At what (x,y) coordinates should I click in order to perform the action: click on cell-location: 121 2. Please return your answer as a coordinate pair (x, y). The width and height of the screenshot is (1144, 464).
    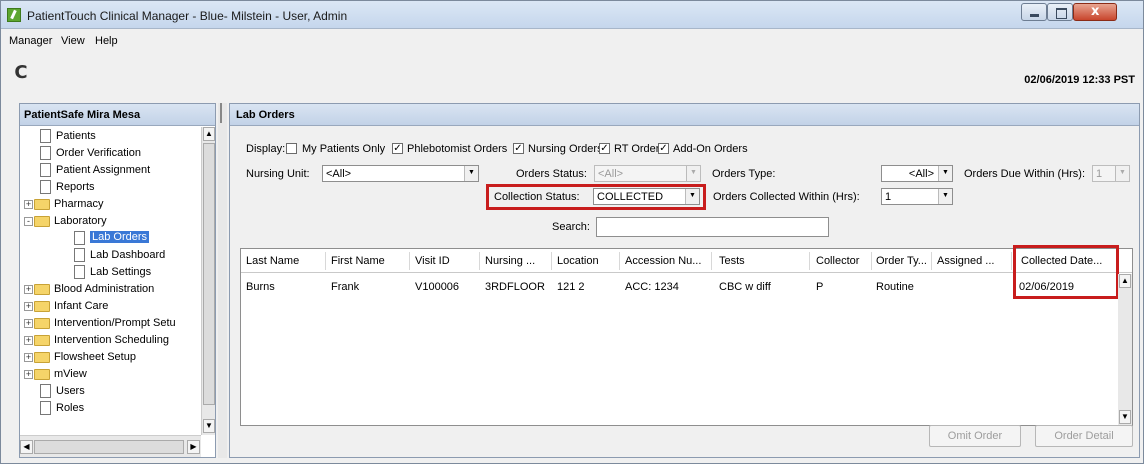
    Looking at the image, I should click on (571, 287).